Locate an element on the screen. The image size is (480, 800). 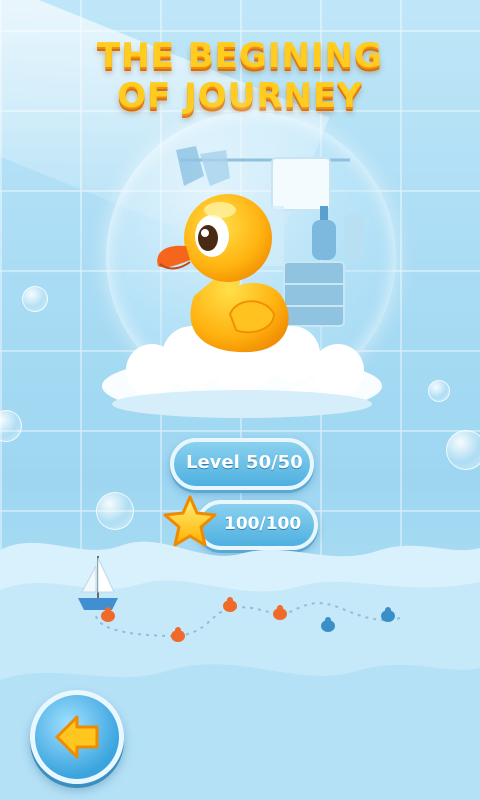
level-markers is located at coordinates (248, 619).